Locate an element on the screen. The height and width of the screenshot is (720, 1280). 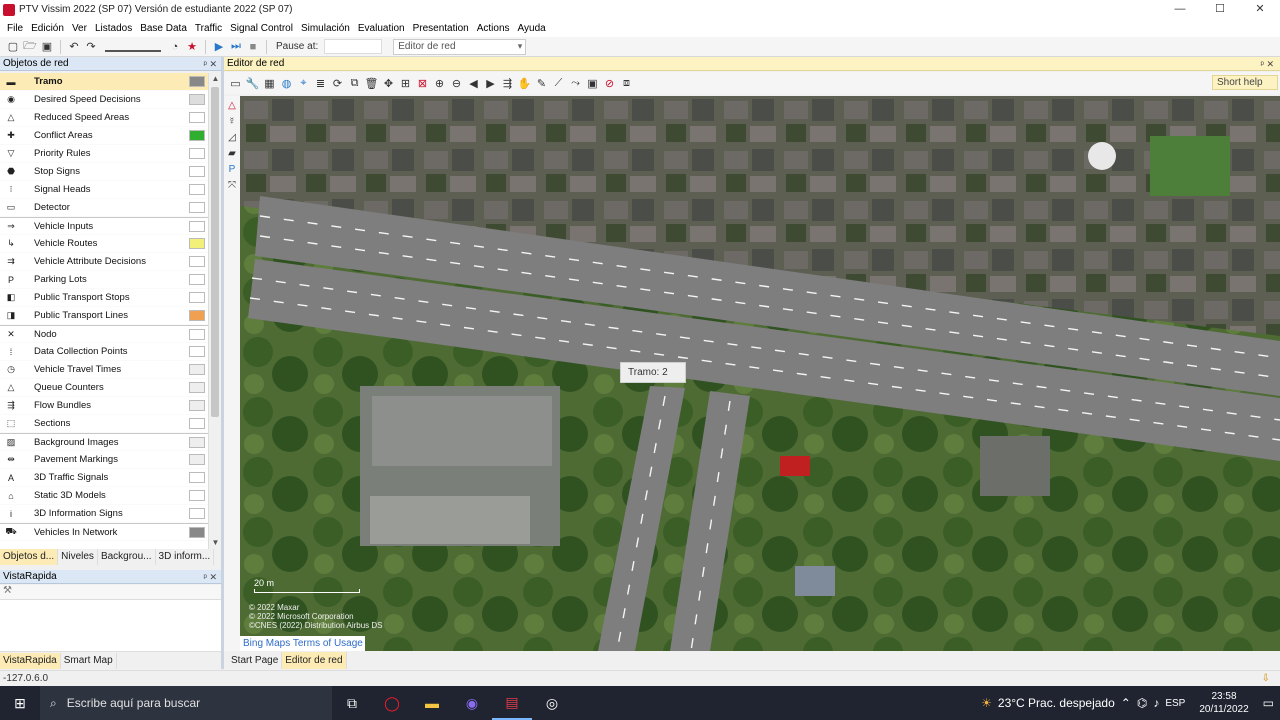
minimize-button: — is located at coordinates (1180, 9).